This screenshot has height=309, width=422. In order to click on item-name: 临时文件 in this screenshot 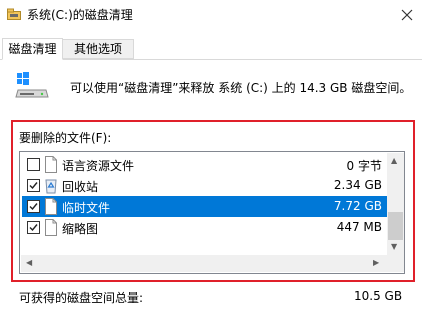, I will do `click(86, 208)`.